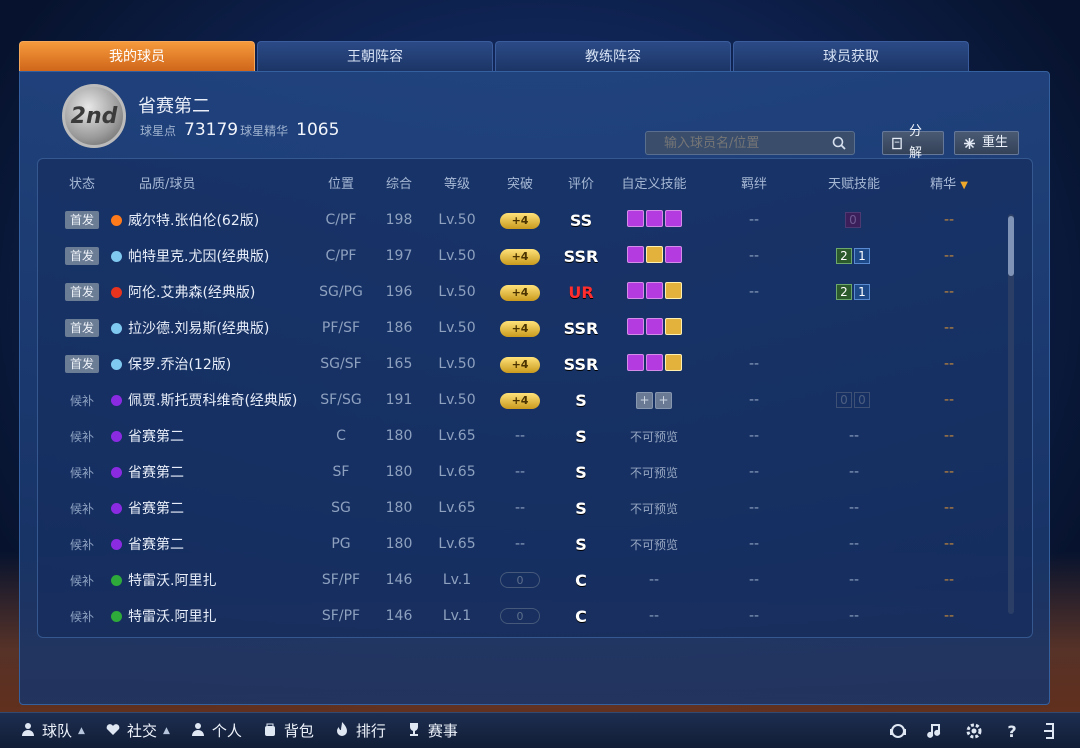 The width and height of the screenshot is (1080, 748). I want to click on bottom-nav-item: 个人, so click(216, 730).